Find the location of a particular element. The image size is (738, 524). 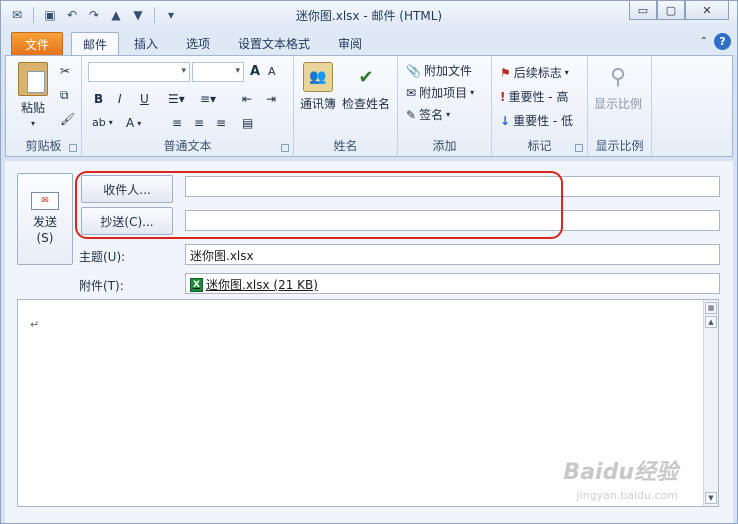

group-zoom: ⚲ 显示比例 显示比例 is located at coordinates (620, 106).